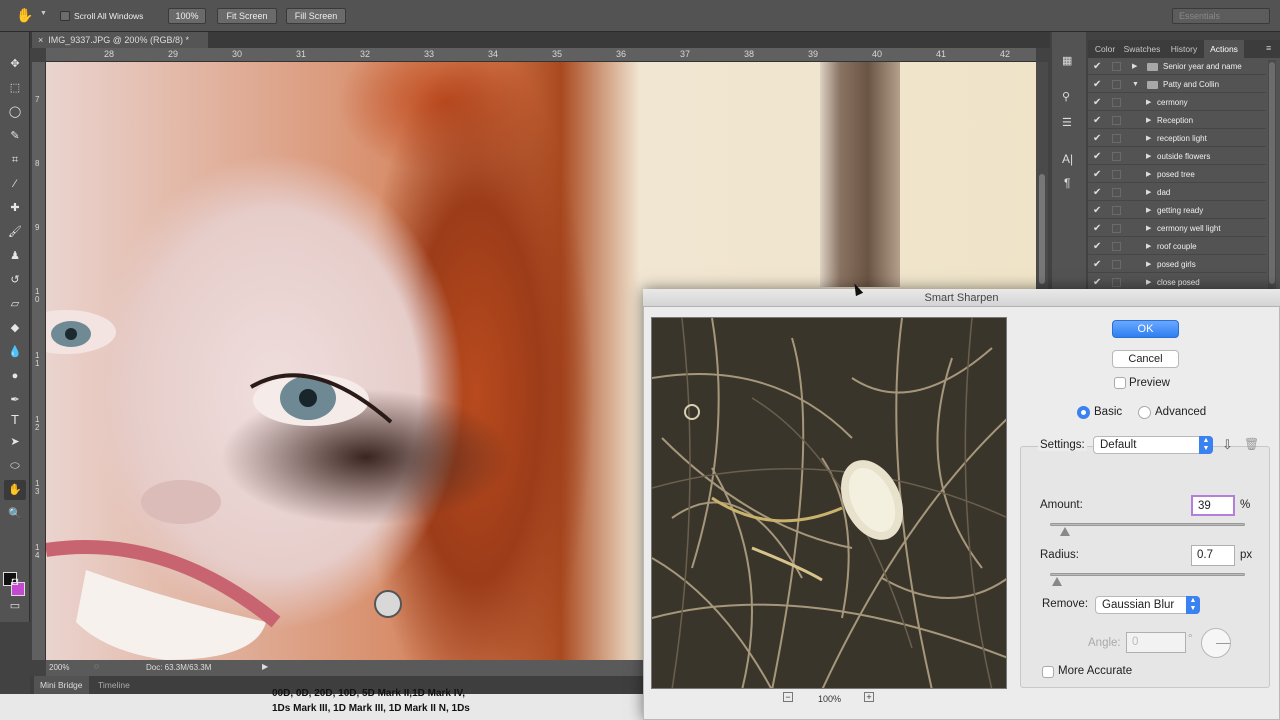 The height and width of the screenshot is (720, 1280). I want to click on list-item: ✔ ▶ posed tree, so click(1177, 174).